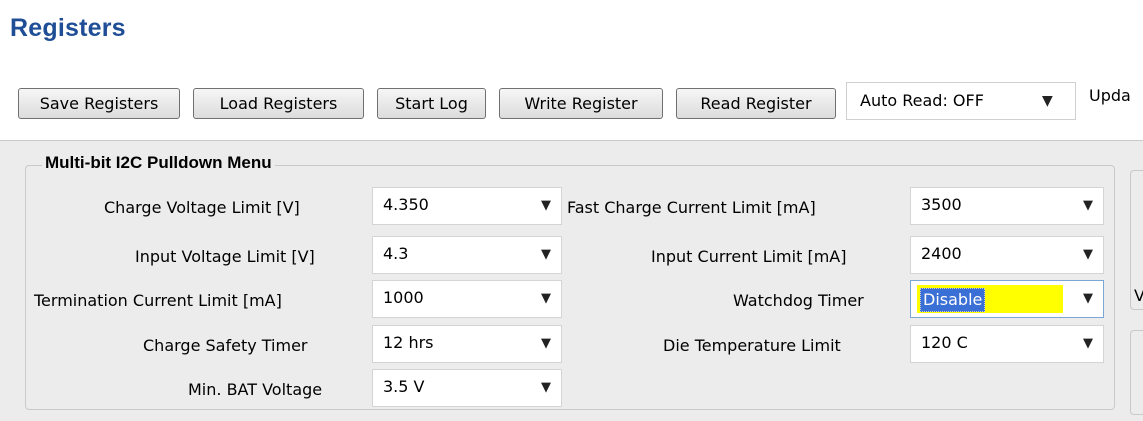  I want to click on charge-voltage-limit-label: Charge Voltage Limit [V], so click(202, 207).